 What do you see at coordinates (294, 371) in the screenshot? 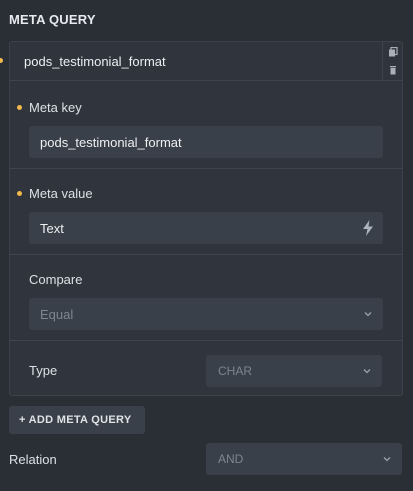
I see `type-select: CHAR` at bounding box center [294, 371].